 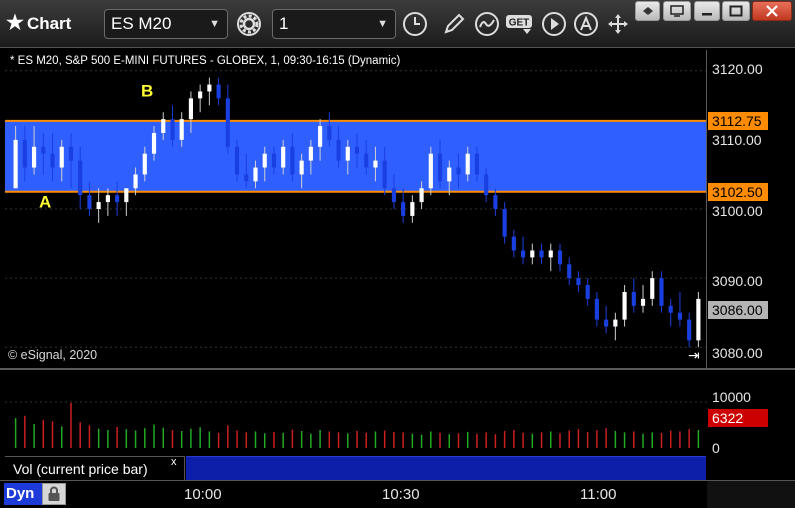 I want to click on support-resistance-zone, so click(x=356, y=156).